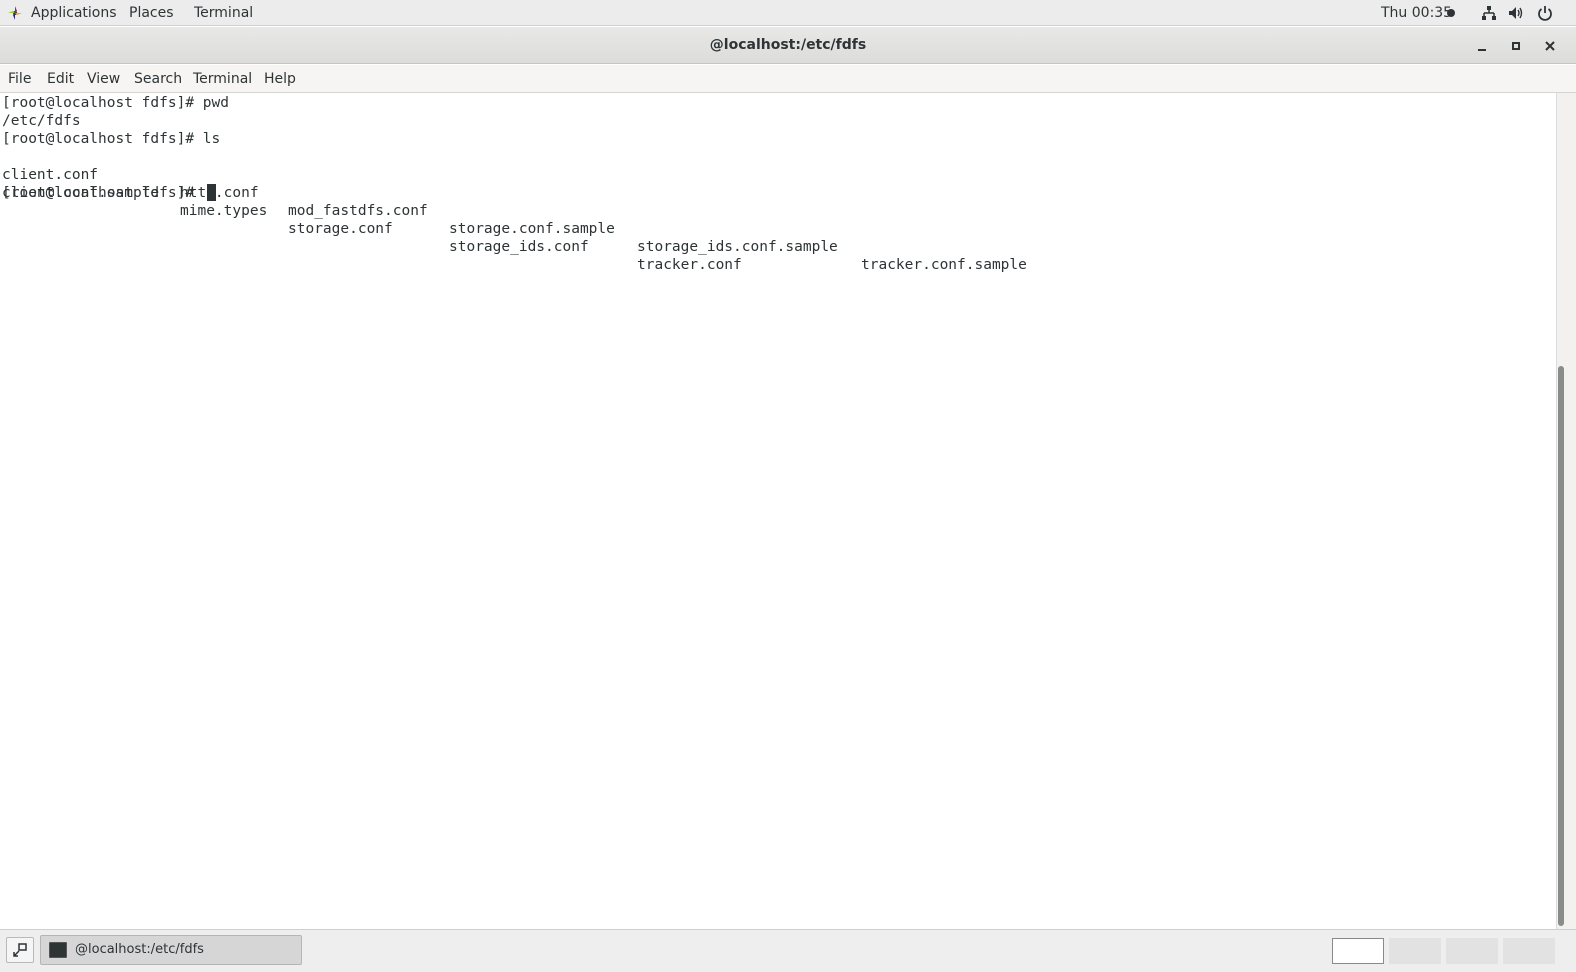 The image size is (1576, 972). Describe the element at coordinates (223, 13) in the screenshot. I see `terminal-app-menu: Terminal` at that location.